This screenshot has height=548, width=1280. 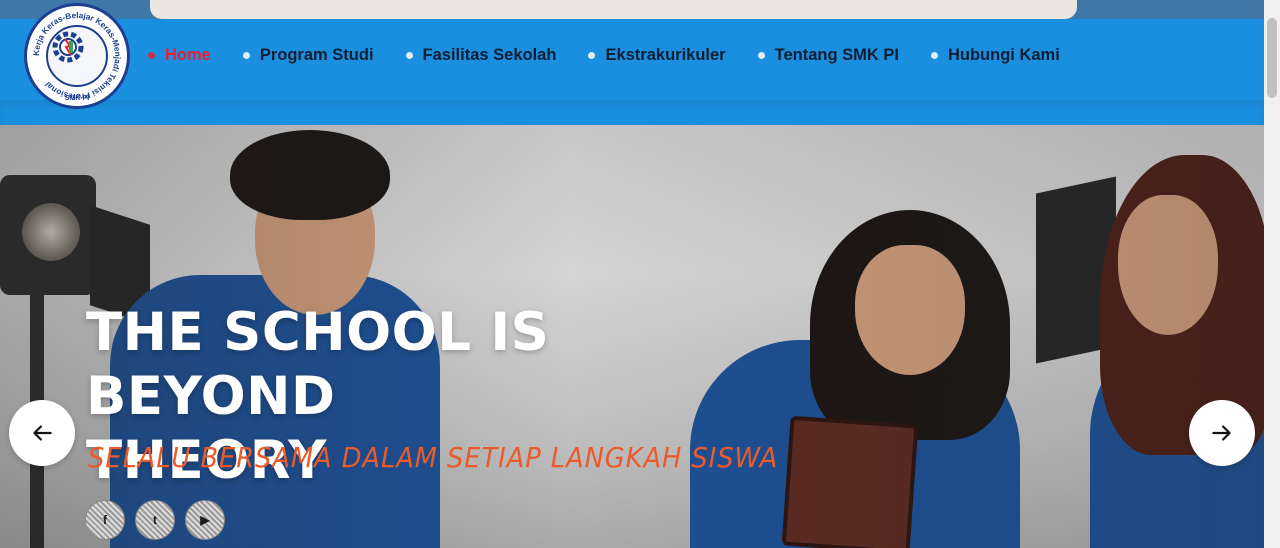 What do you see at coordinates (613, 9) in the screenshot?
I see `search-bar` at bounding box center [613, 9].